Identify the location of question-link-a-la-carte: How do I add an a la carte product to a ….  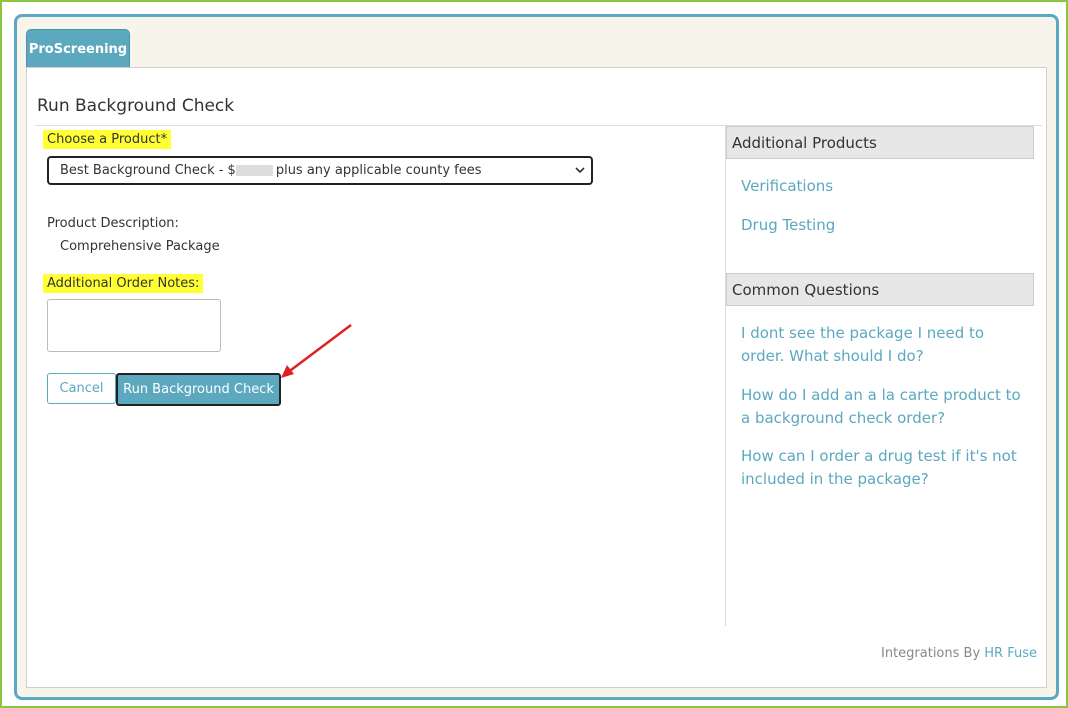
(884, 407).